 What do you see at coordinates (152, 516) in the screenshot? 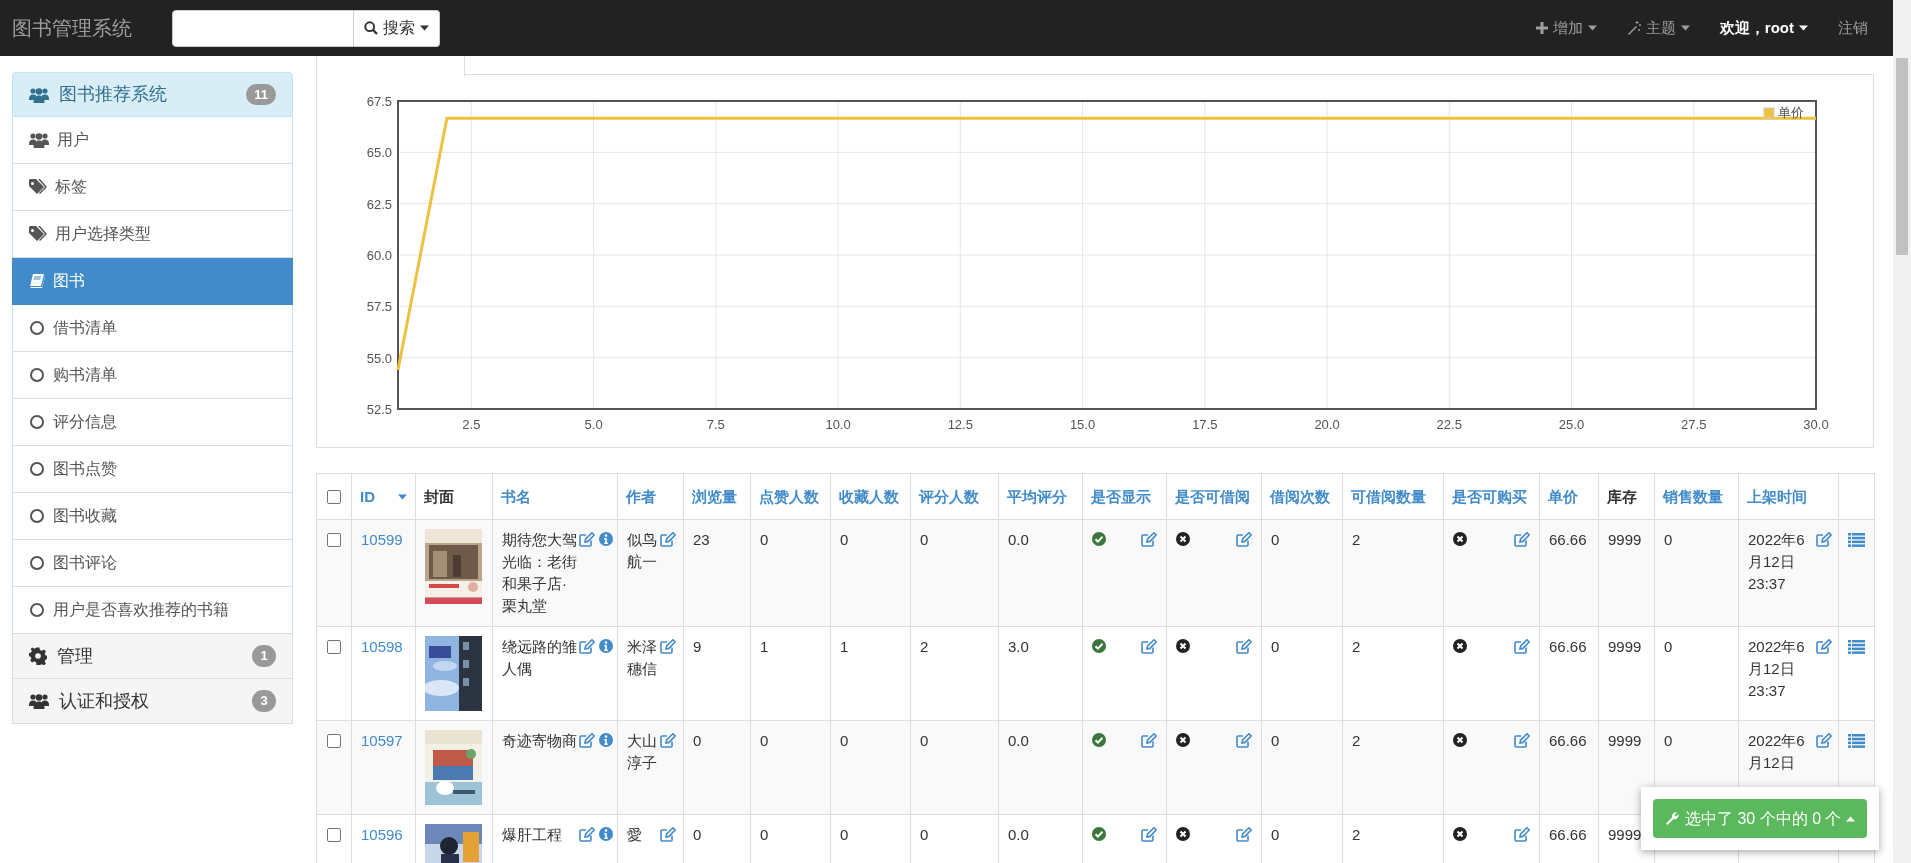
I see `sidebar-item: 图书收藏` at bounding box center [152, 516].